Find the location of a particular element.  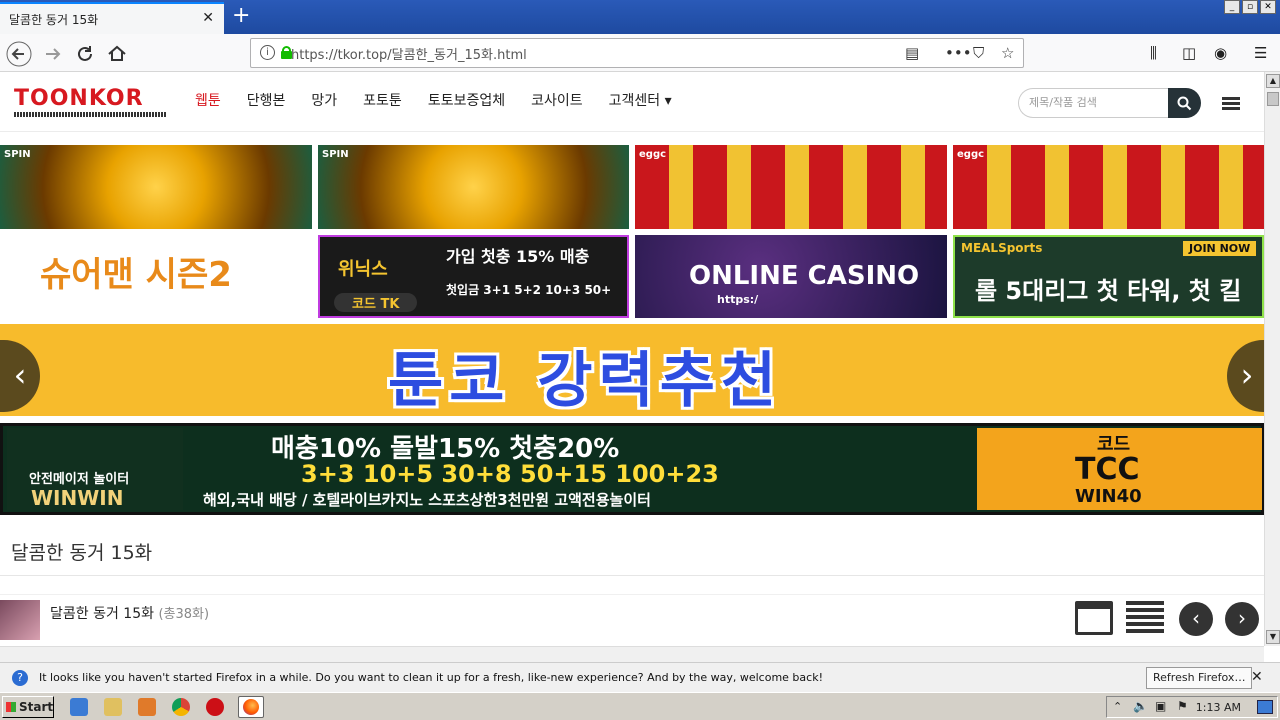

nav-support: 고객센터 ▾ is located at coordinates (640, 101).